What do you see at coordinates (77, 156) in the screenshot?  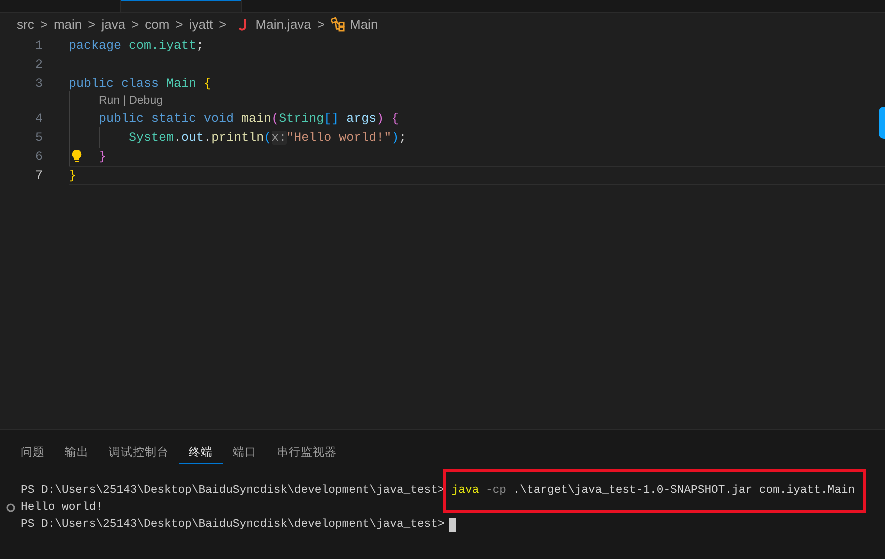 I see `lightbulb-icon` at bounding box center [77, 156].